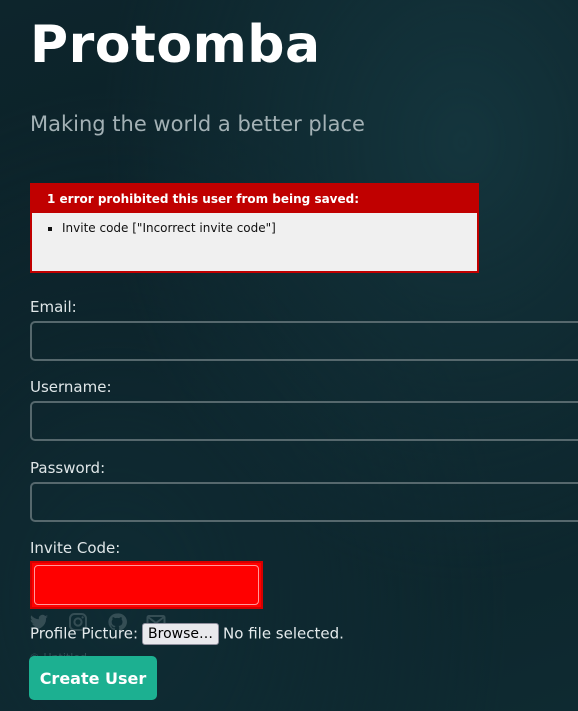 The image size is (578, 711). Describe the element at coordinates (304, 421) in the screenshot. I see `username-field` at that location.